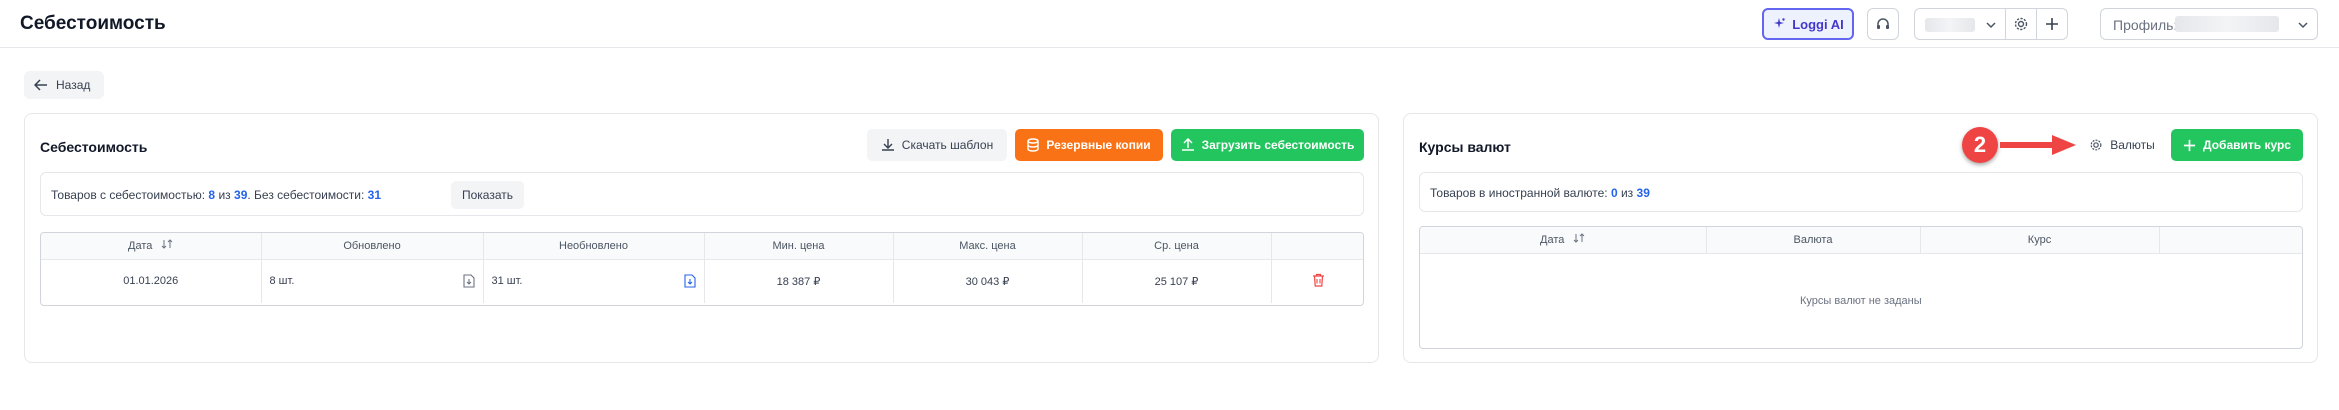  I want to click on account-select, so click(1960, 24).